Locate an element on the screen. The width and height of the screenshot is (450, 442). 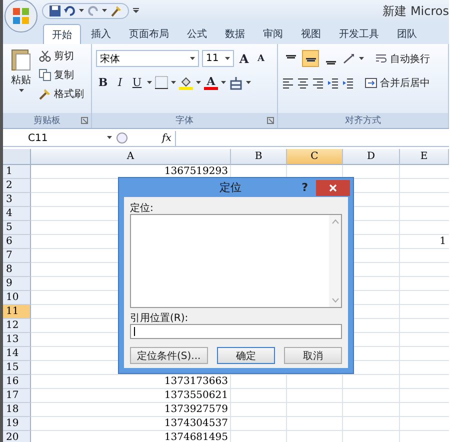
row-header: 19 is located at coordinates (17, 424).